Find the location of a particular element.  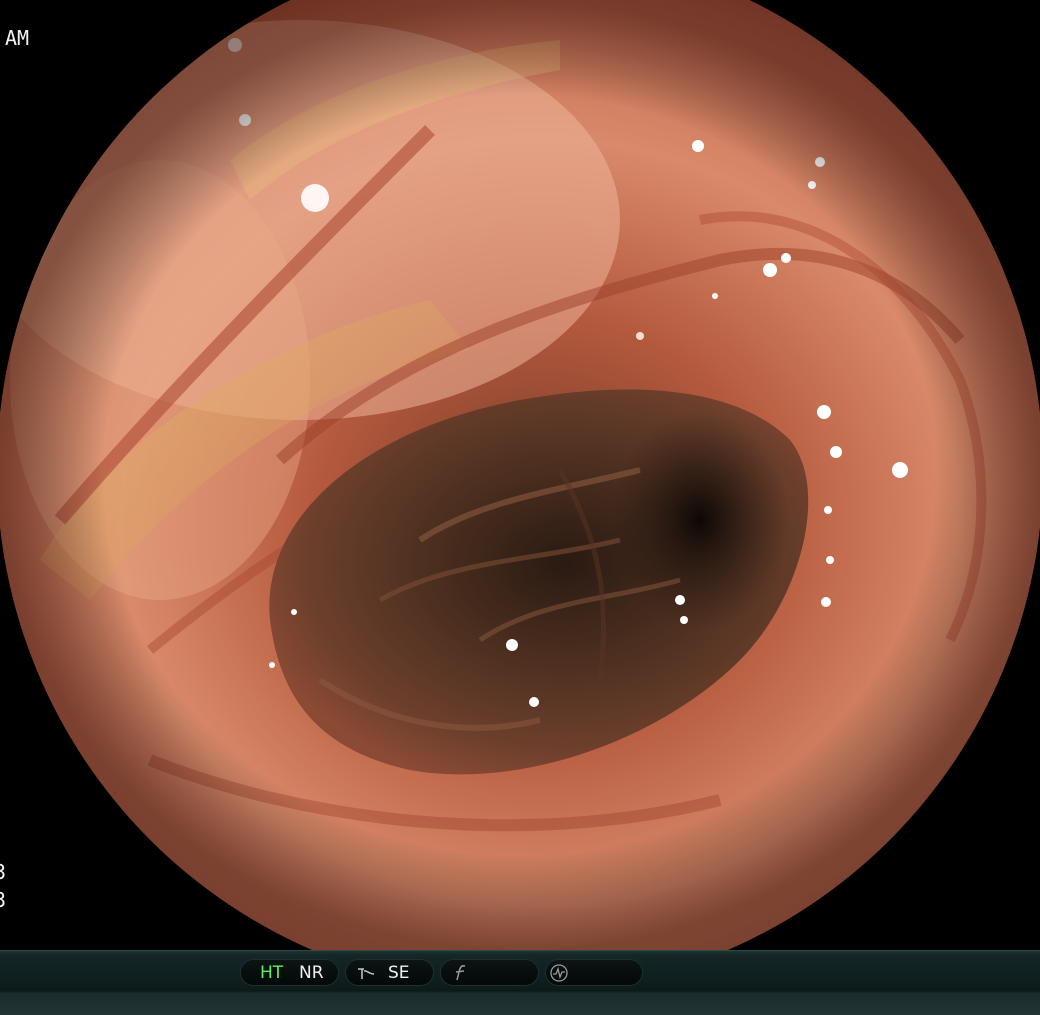

function-f-icon is located at coordinates (460, 973).